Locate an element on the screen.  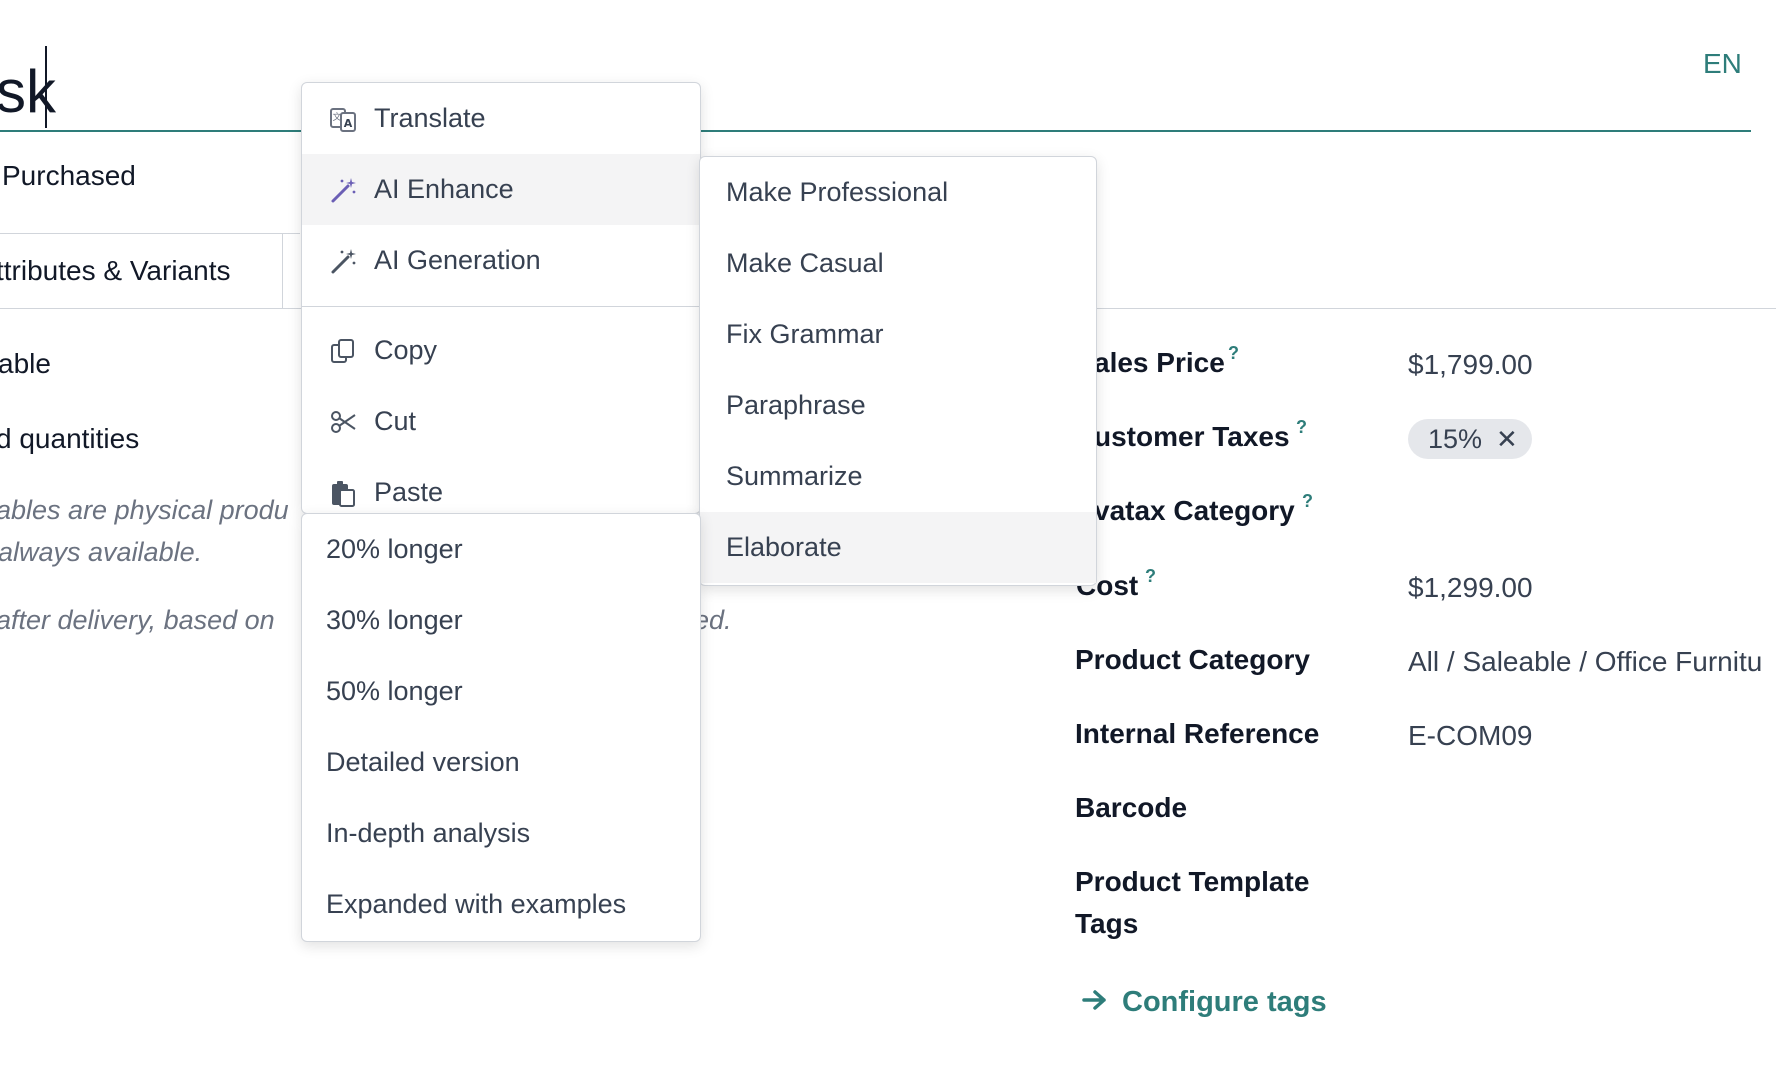
submenu-item-label: Elaborate is located at coordinates (784, 547).